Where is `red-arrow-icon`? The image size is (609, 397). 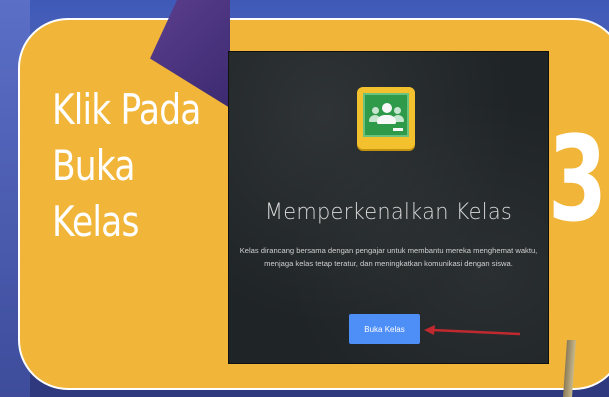 red-arrow-icon is located at coordinates (472, 330).